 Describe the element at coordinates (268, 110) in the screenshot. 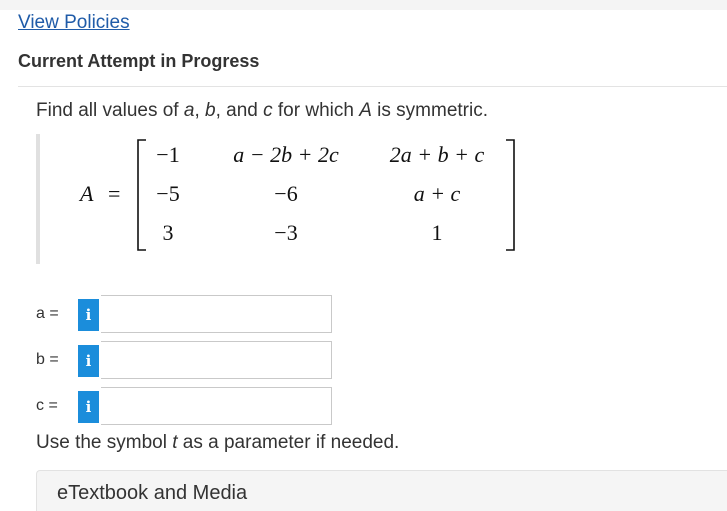

I see `var-c: c` at that location.